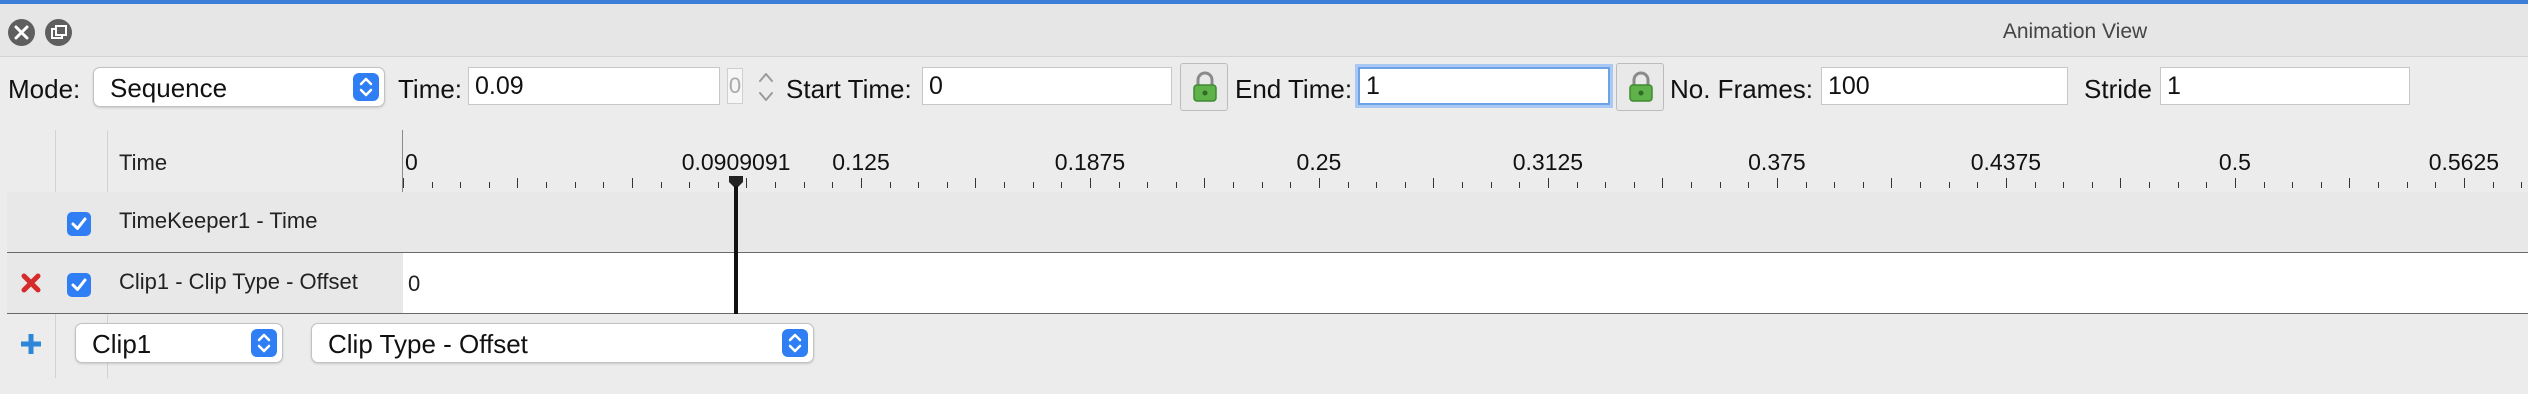  I want to click on track-source-select: Clip1, so click(179, 343).